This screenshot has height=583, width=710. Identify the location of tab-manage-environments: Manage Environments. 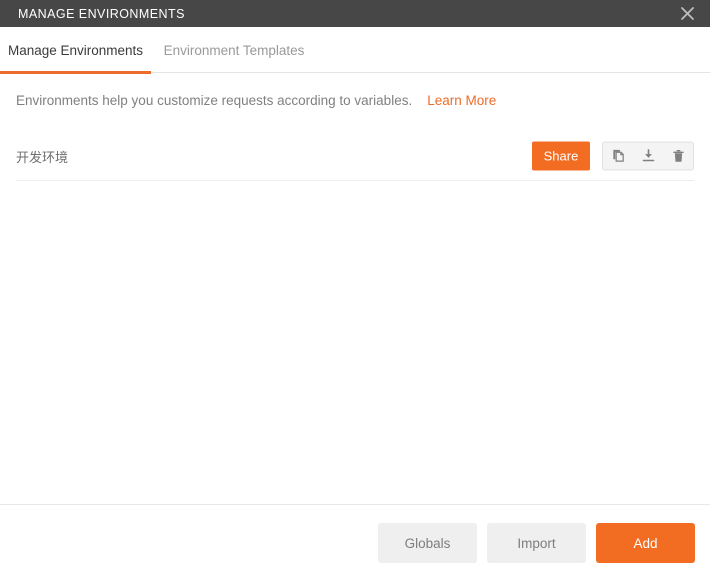
(75, 50).